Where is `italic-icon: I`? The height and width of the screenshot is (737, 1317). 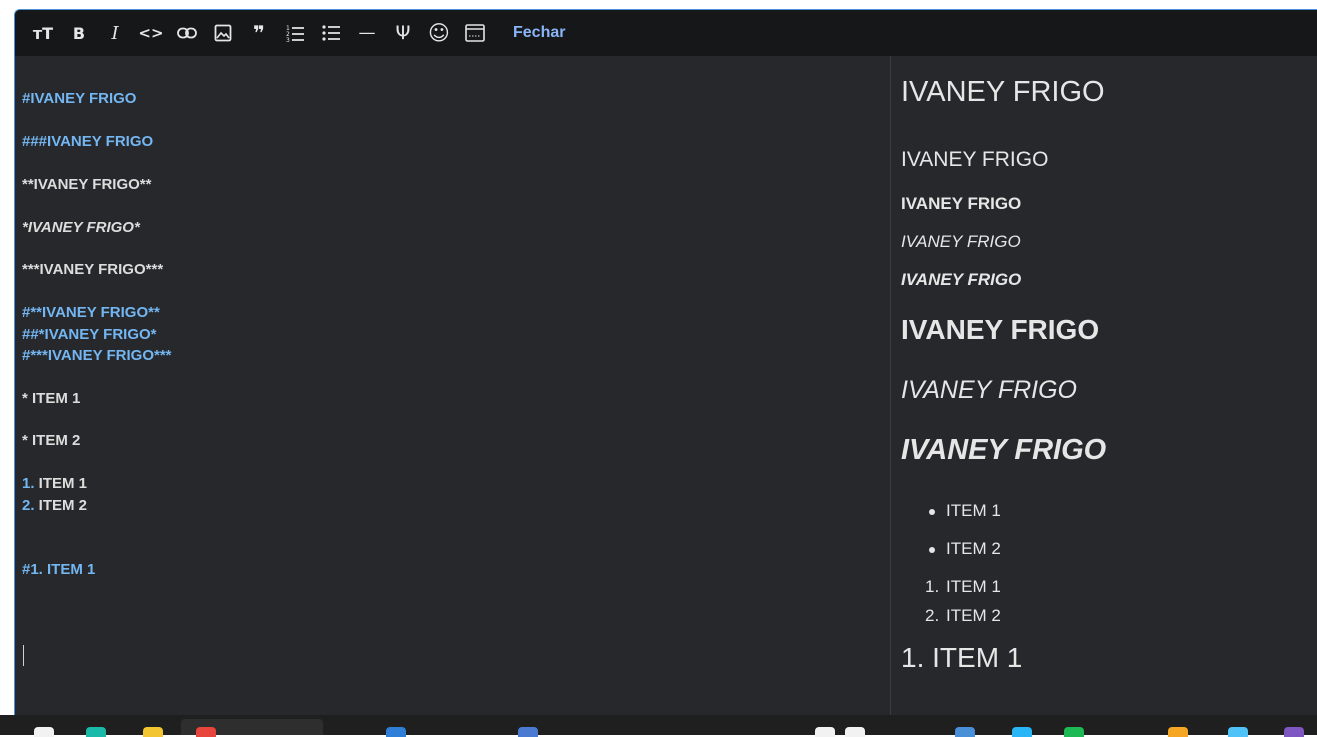 italic-icon: I is located at coordinates (115, 33).